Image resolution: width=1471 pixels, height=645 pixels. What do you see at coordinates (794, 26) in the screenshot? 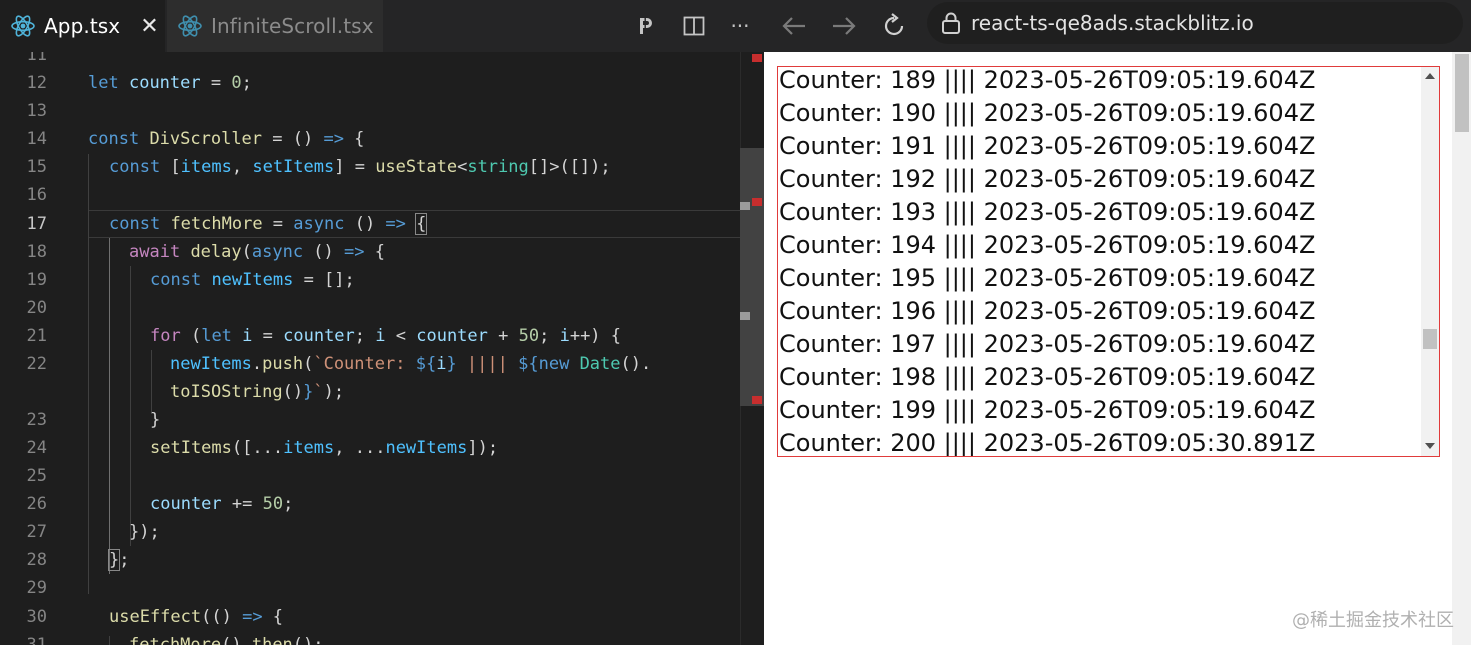
I see `back-arrow-icon` at bounding box center [794, 26].